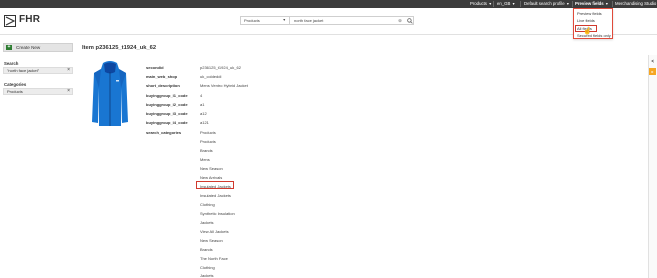 The image size is (657, 278). Describe the element at coordinates (224, 85) in the screenshot. I see `field-value: Mens Ventro Hybrid Jacket` at that location.